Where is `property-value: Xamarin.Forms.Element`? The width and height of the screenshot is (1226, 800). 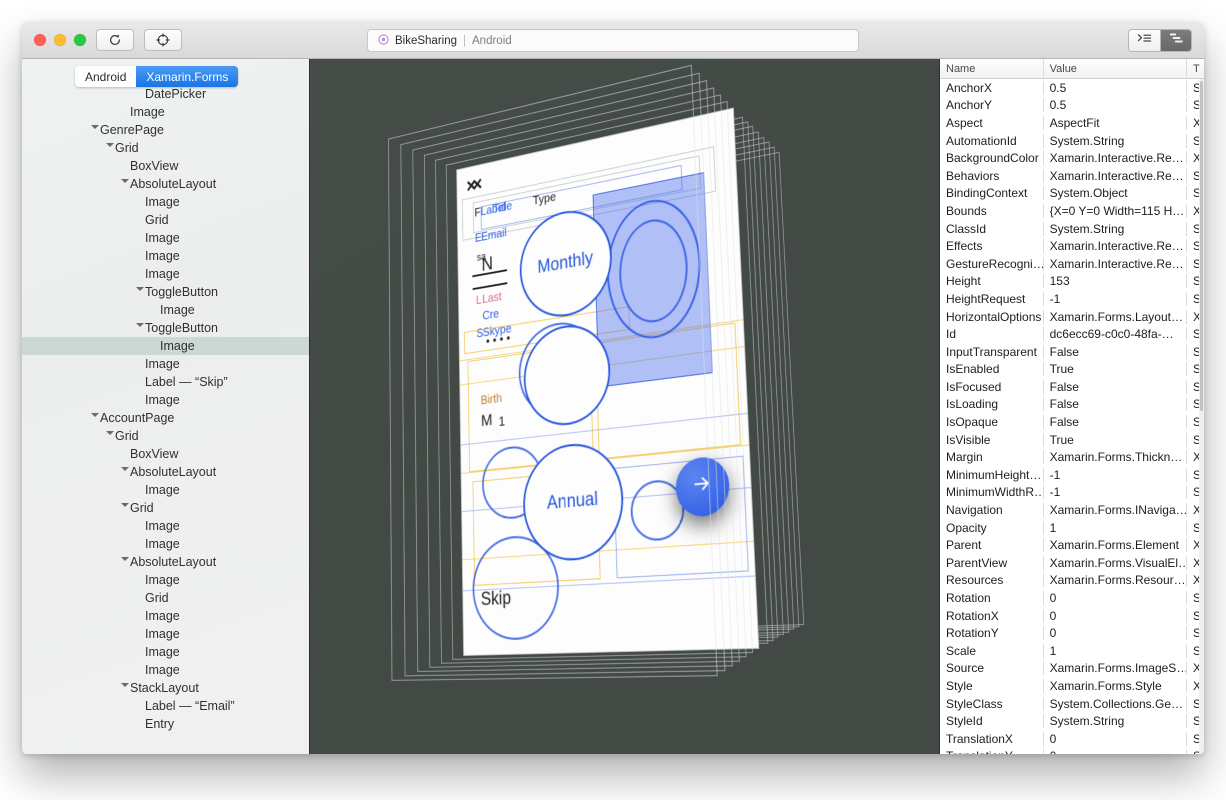 property-value: Xamarin.Forms.Element is located at coordinates (1116, 545).